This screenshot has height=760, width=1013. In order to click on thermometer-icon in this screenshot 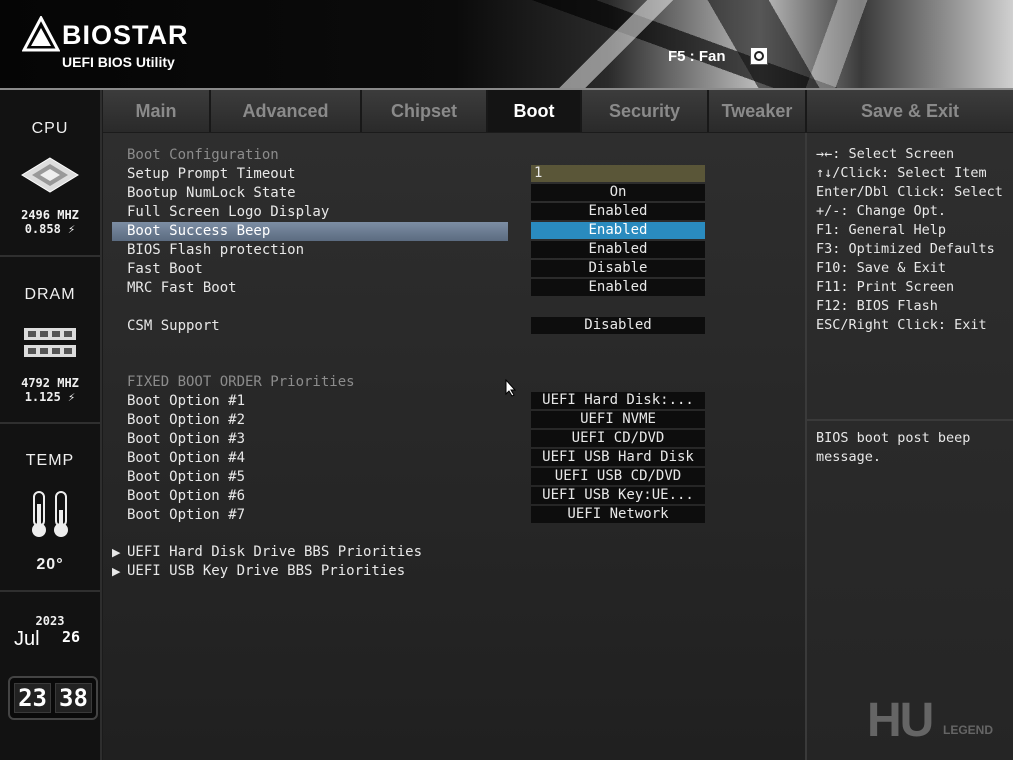, I will do `click(50, 514)`.